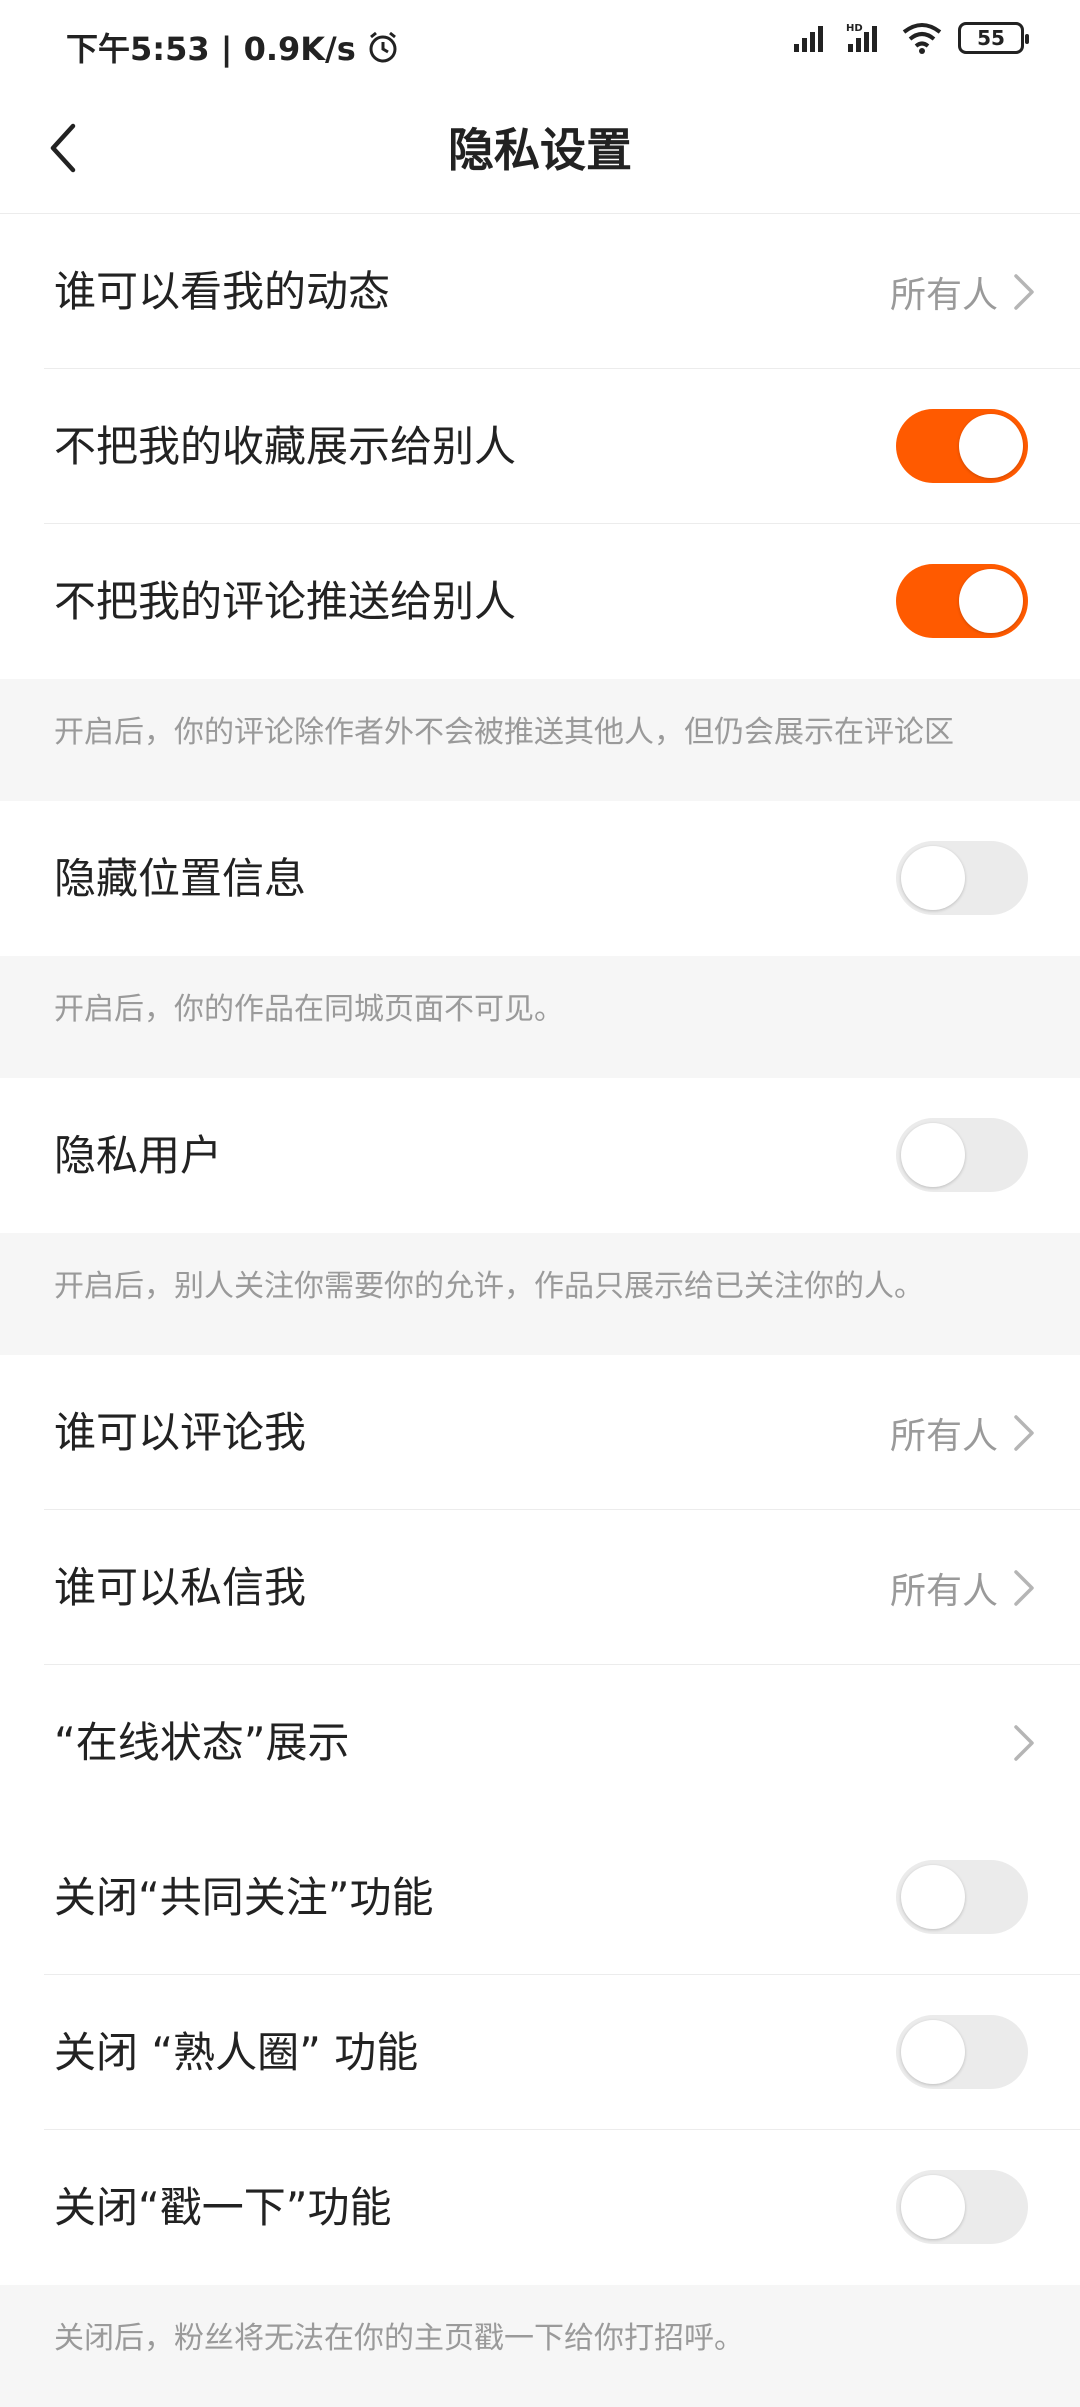 The width and height of the screenshot is (1080, 2407). Describe the element at coordinates (540, 291) in the screenshot. I see `row-who-can-see-activity: 谁可以看我的动态 所有人` at that location.